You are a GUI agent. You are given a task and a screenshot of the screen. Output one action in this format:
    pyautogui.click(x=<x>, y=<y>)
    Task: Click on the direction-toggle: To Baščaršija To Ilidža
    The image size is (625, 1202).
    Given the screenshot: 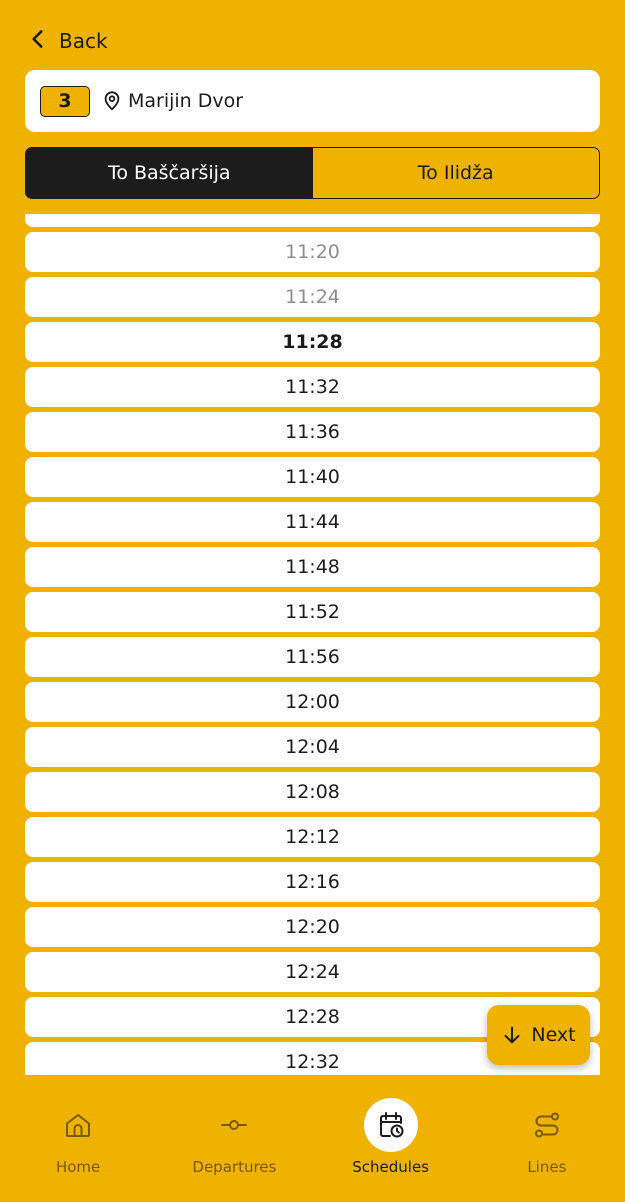 What is the action you would take?
    pyautogui.click(x=312, y=173)
    